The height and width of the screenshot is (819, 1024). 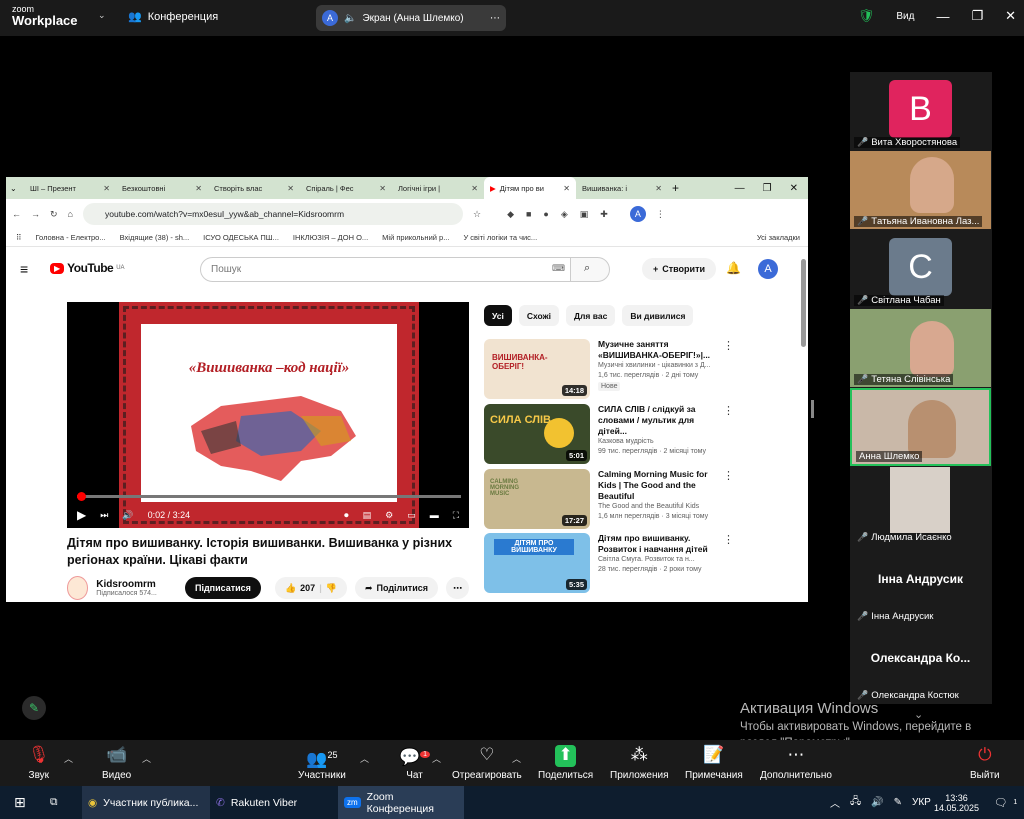 I want to click on meeting-menu: 👥 Конференция, so click(x=173, y=17).